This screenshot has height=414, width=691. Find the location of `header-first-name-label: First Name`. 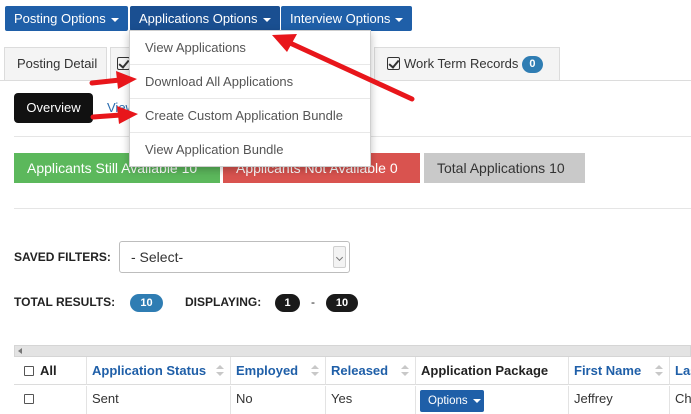

header-first-name-label: First Name is located at coordinates (608, 370).